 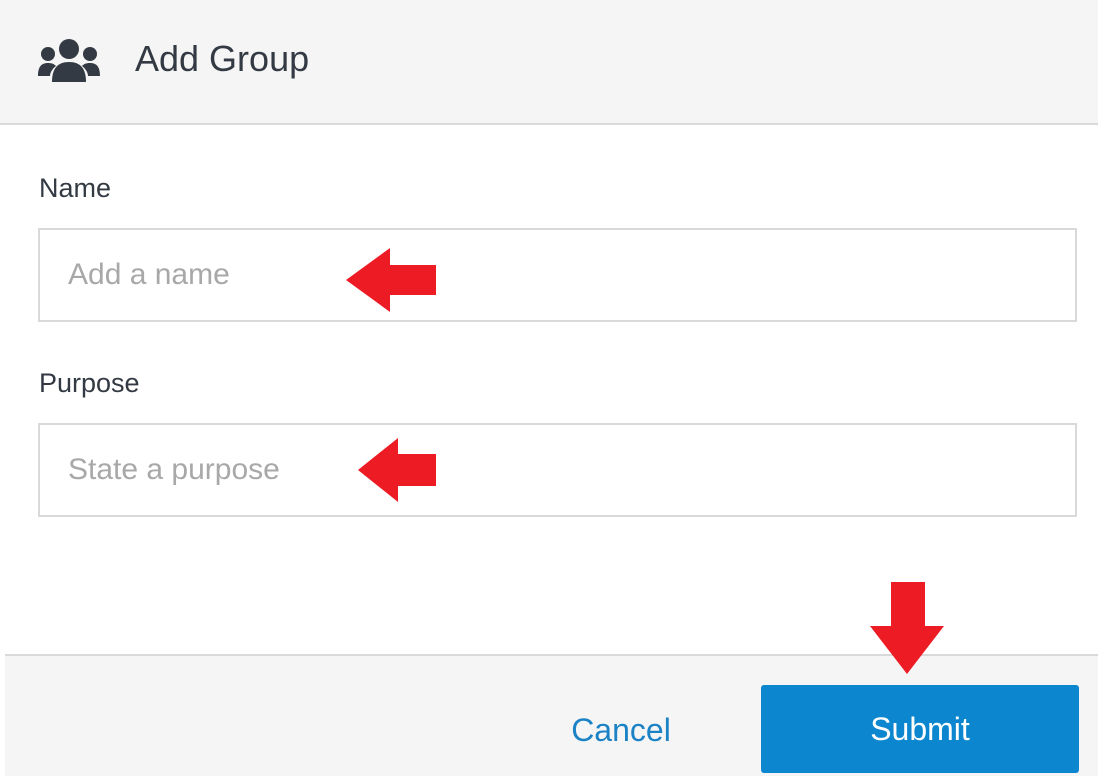 What do you see at coordinates (557, 275) in the screenshot?
I see `name-input` at bounding box center [557, 275].